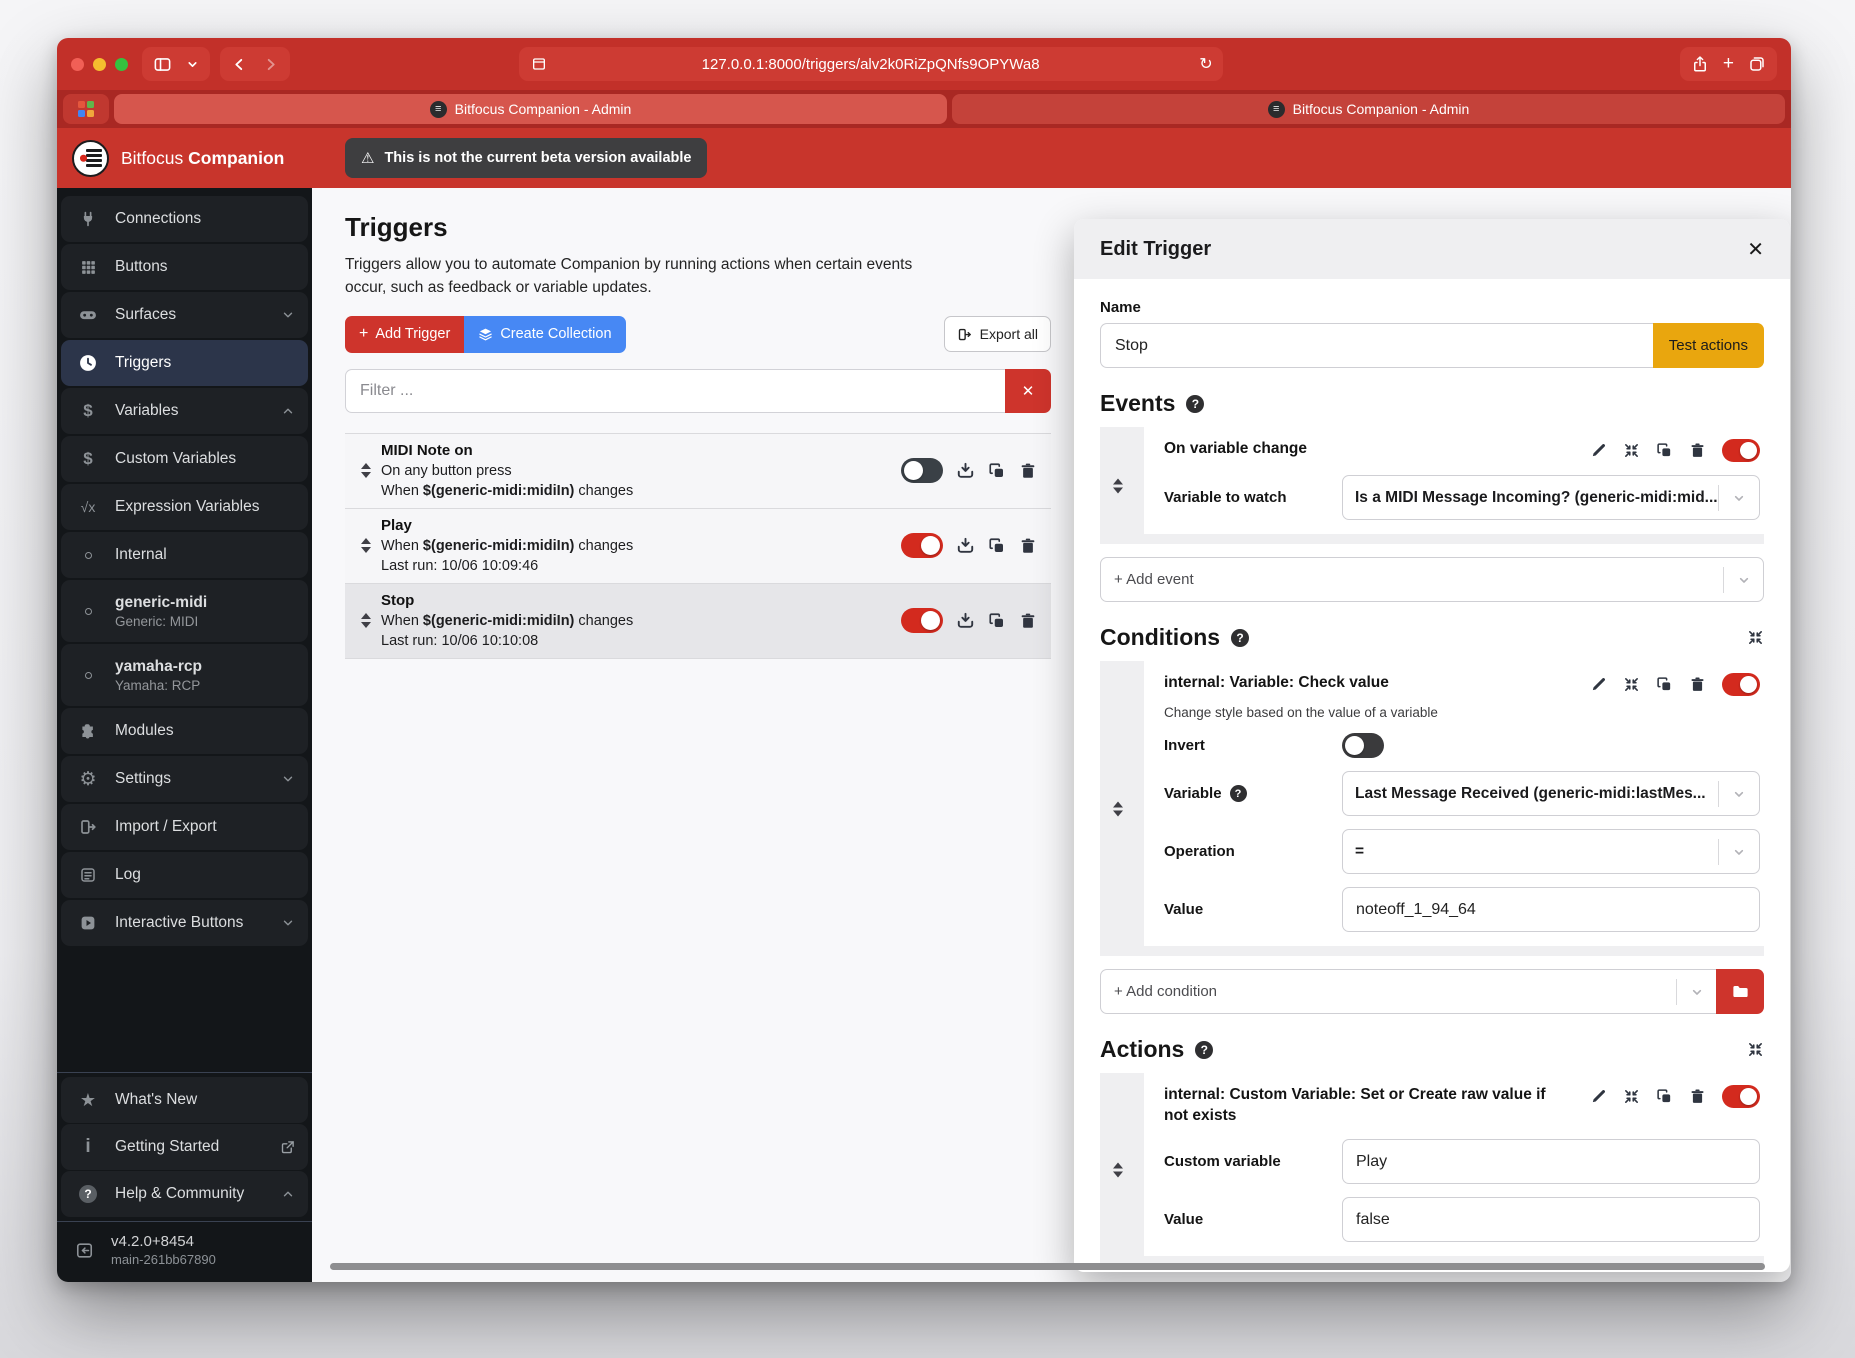 The width and height of the screenshot is (1855, 1358). Describe the element at coordinates (184, 1194) in the screenshot. I see `sidebar-item-help-community: ? Help & Community` at that location.